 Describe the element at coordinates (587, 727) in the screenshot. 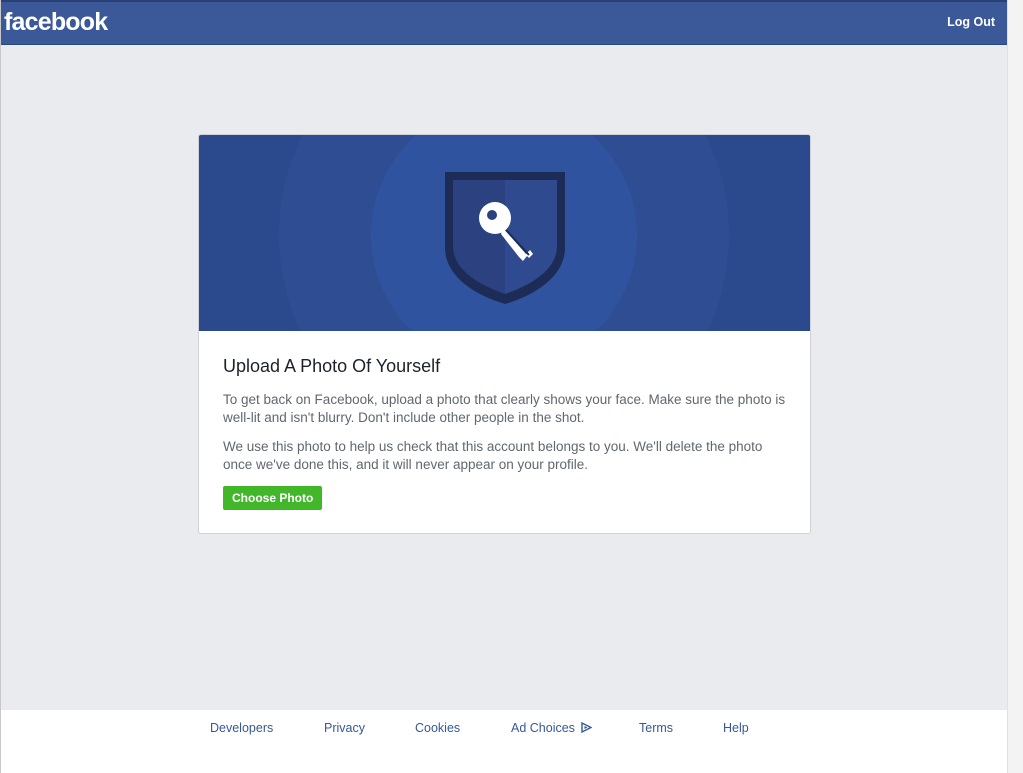

I see `ad-choices-icon` at that location.